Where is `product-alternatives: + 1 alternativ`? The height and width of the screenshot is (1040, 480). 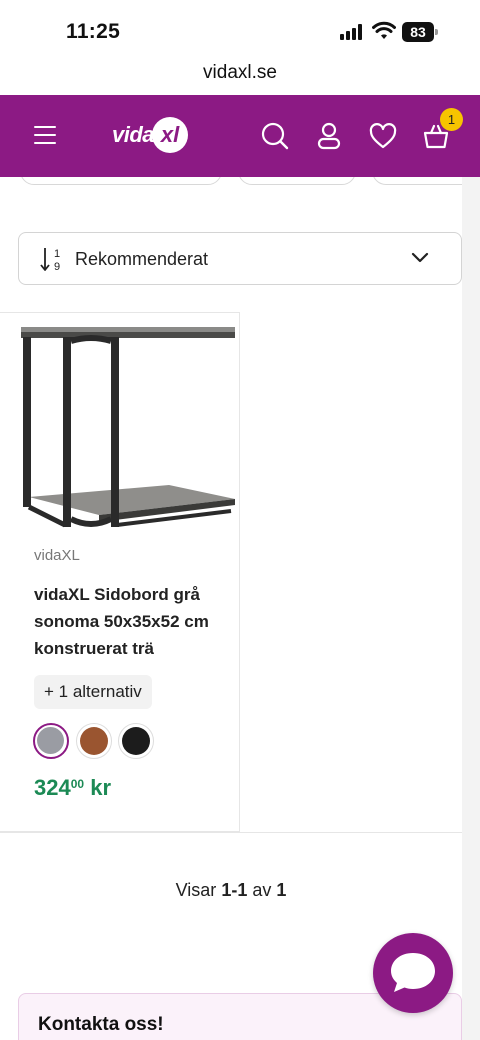 product-alternatives: + 1 alternativ is located at coordinates (93, 692).